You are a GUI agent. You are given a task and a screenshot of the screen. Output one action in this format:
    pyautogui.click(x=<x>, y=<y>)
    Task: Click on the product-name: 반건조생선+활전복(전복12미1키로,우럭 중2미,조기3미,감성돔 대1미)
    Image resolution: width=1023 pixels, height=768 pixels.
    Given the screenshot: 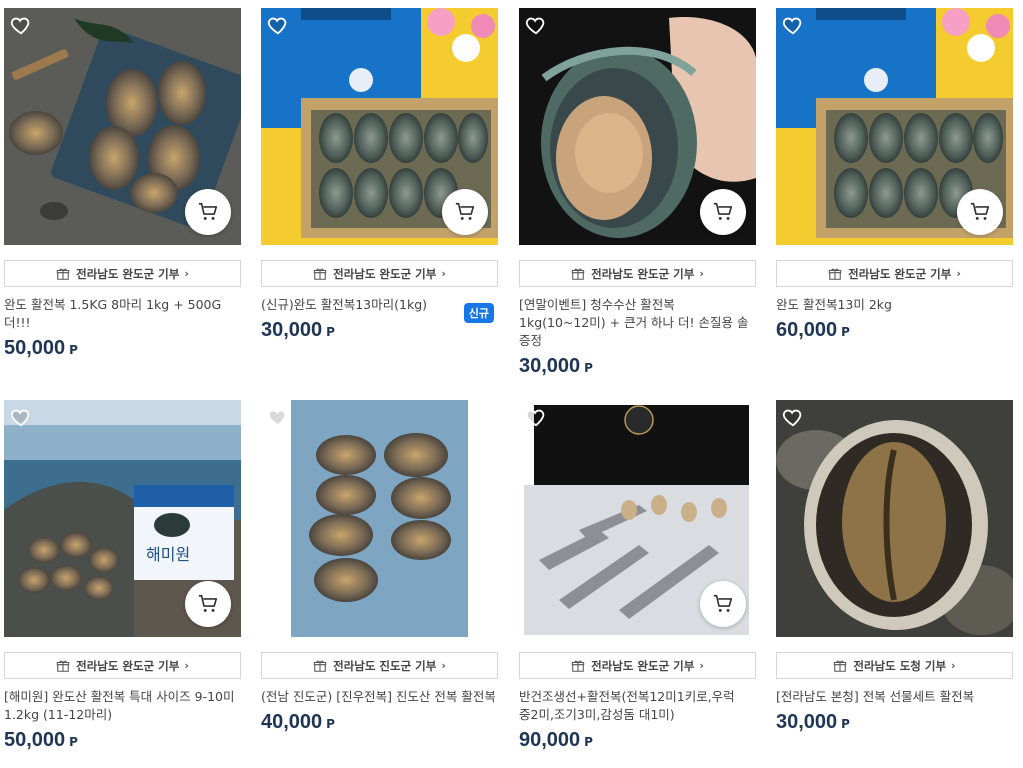 What is the action you would take?
    pyautogui.click(x=637, y=706)
    